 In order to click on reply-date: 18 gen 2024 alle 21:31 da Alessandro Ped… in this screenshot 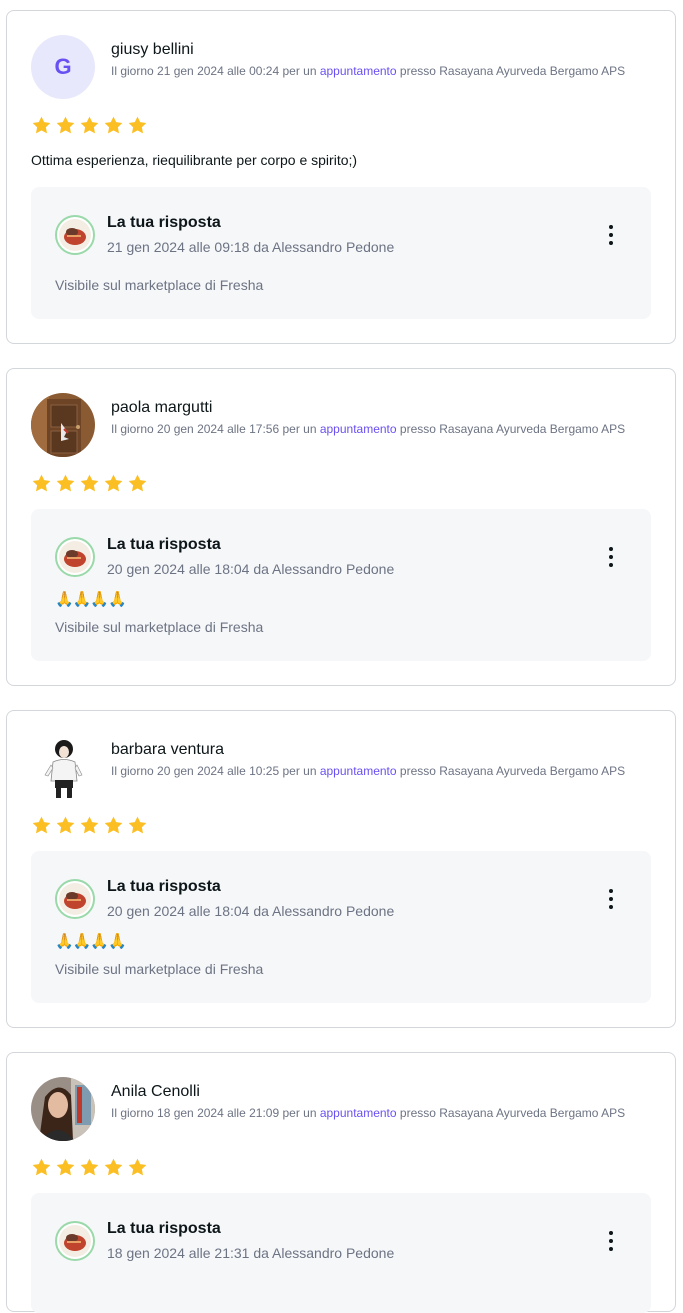, I will do `click(251, 1253)`.